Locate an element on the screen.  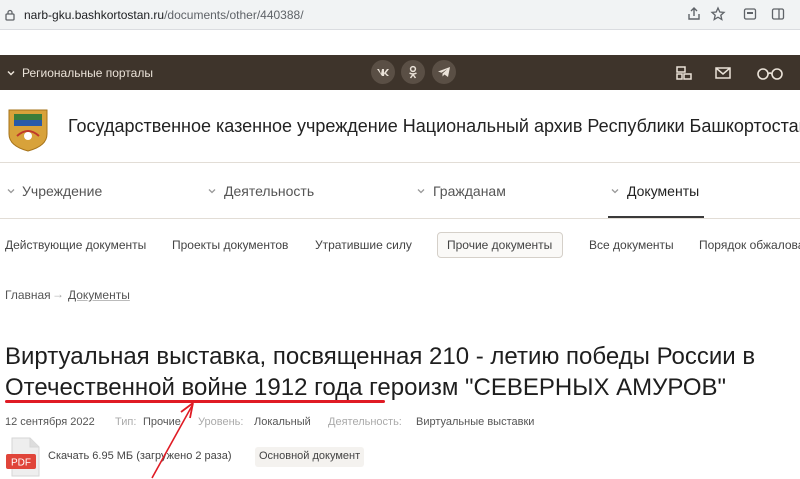
sub-nav-current-documents: Действующие документы is located at coordinates (75, 245).